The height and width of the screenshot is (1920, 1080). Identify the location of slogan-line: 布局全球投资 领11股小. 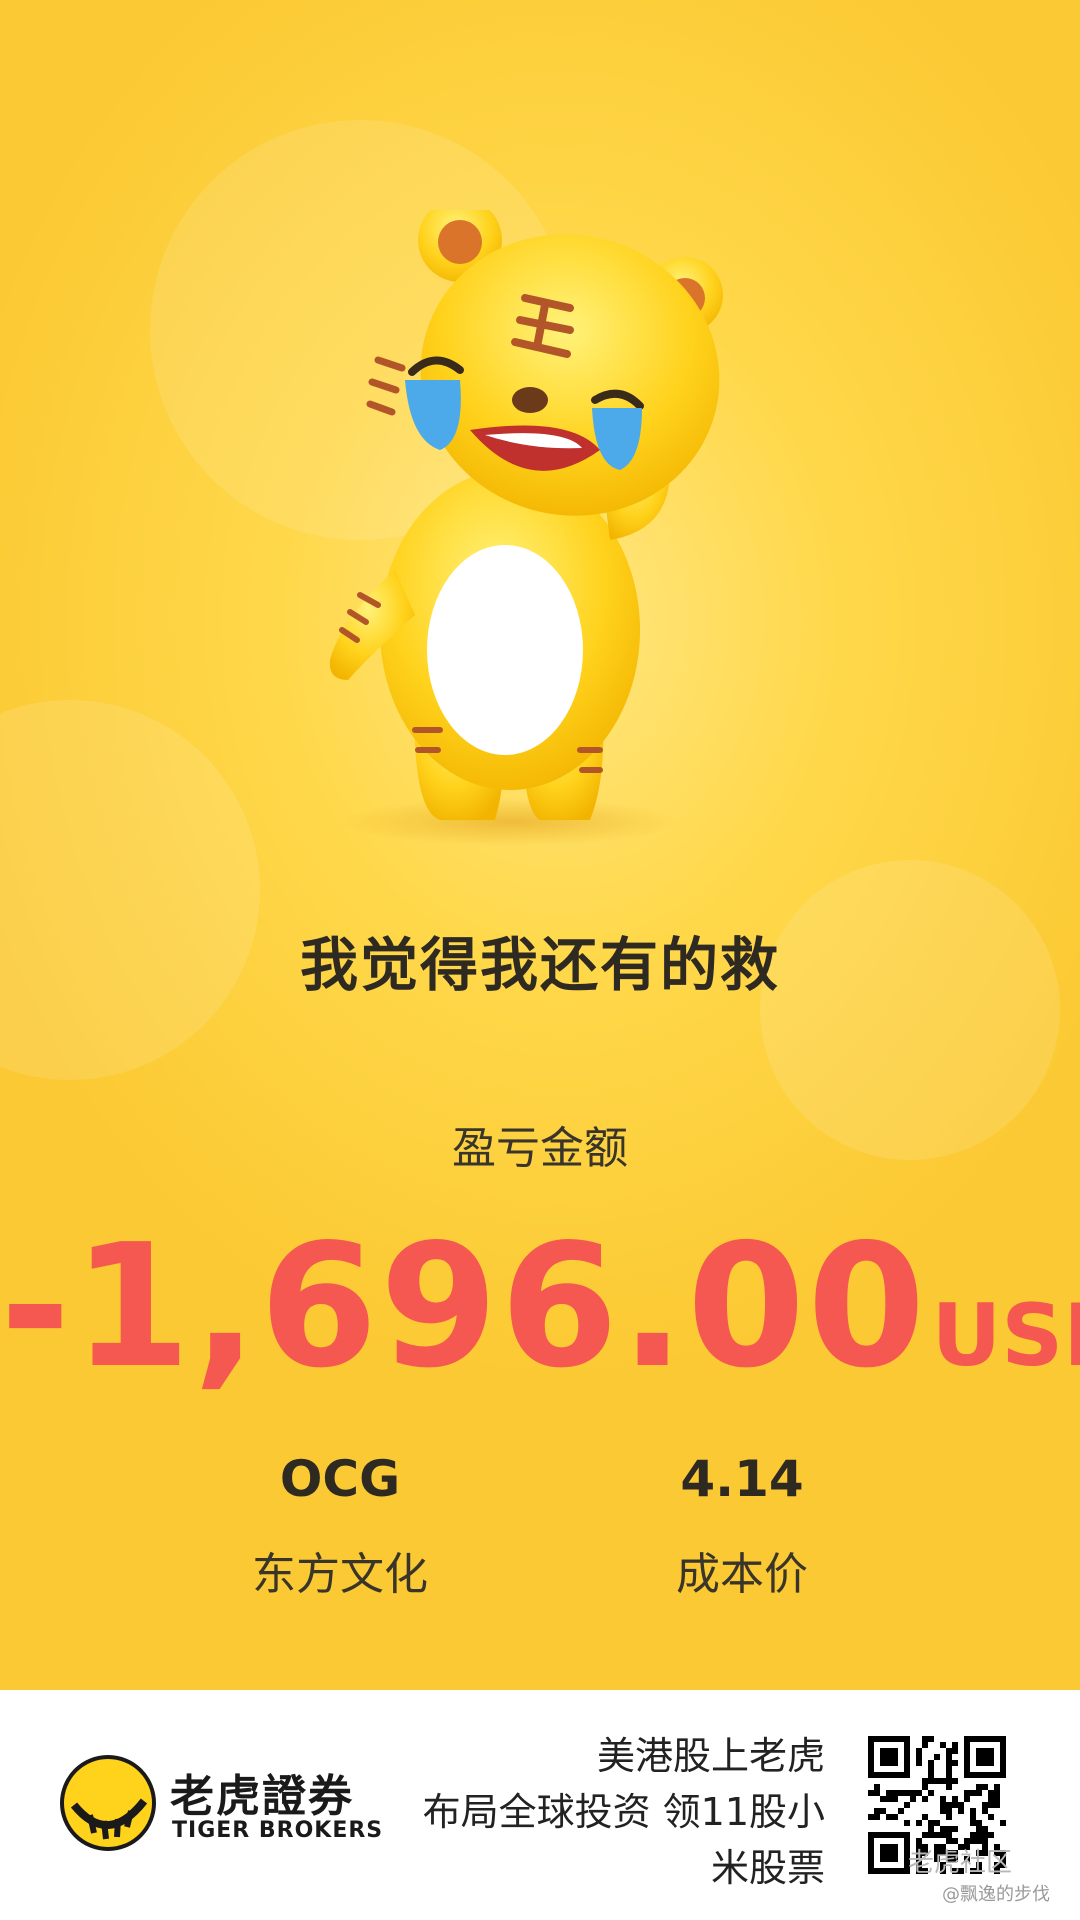
(623, 1812).